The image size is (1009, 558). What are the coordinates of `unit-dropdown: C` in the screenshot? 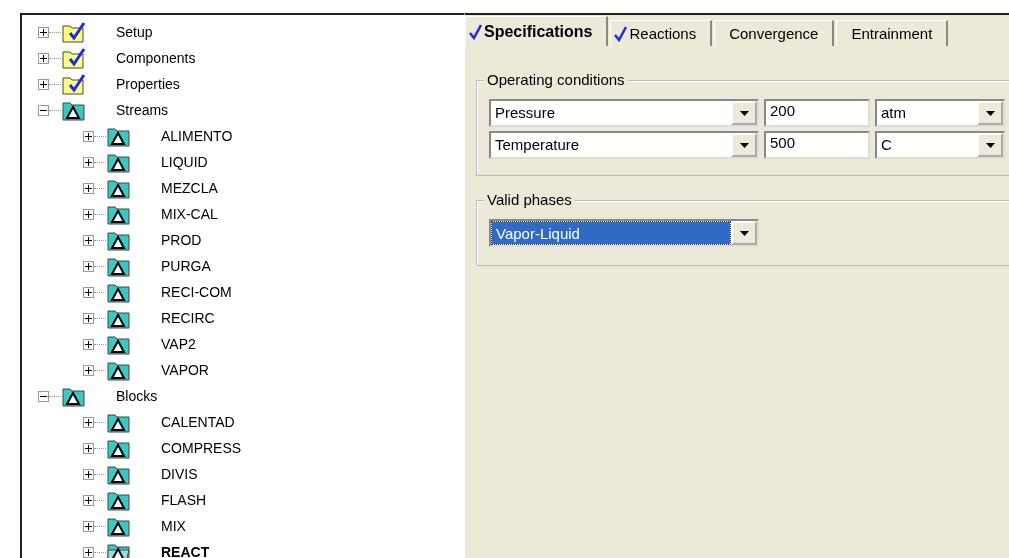 It's located at (940, 145).